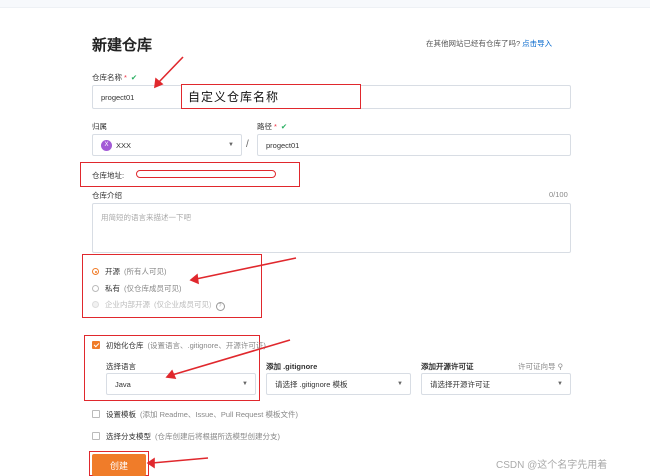  What do you see at coordinates (122, 45) in the screenshot?
I see `page-title: 新建仓库` at bounding box center [122, 45].